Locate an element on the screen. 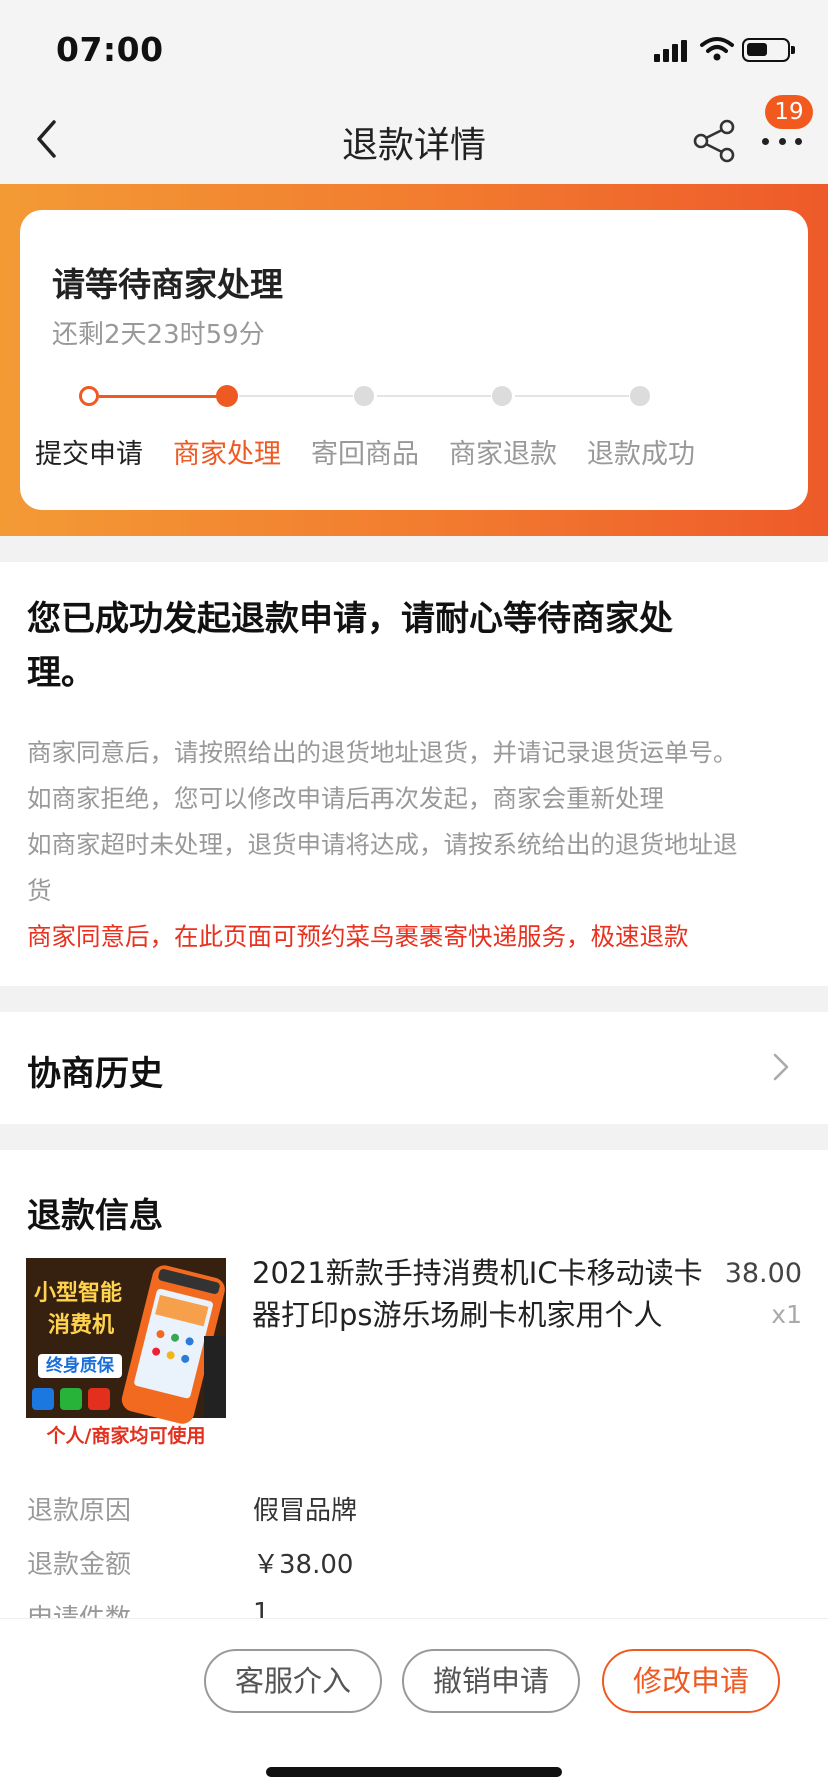  message-highlight: 商家同意后，在此页面可预约菜鸟裹裹寄快递服务，极速退款 is located at coordinates (358, 936).